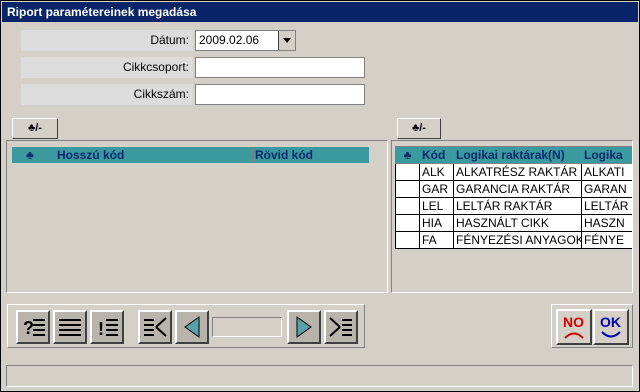 The width and height of the screenshot is (640, 392). Describe the element at coordinates (436, 206) in the screenshot. I see `cell-code: LEL` at that location.